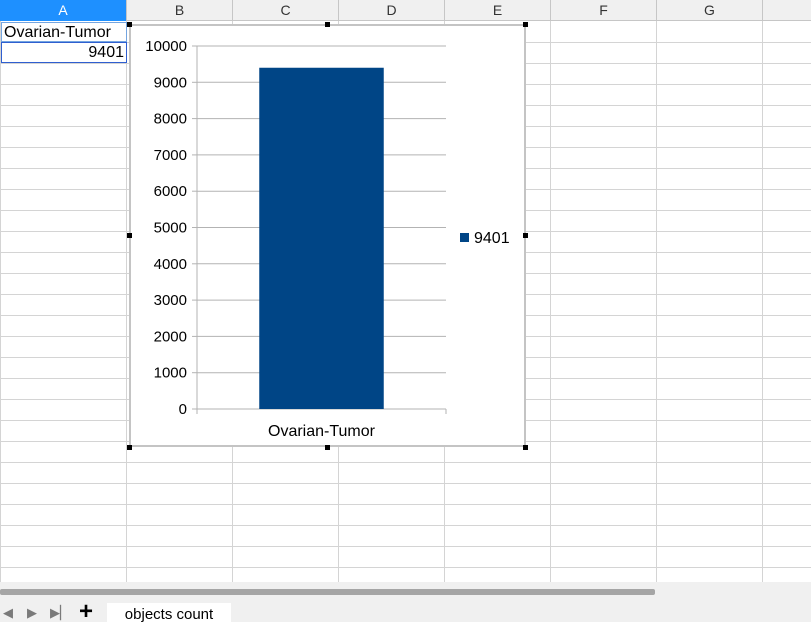 The width and height of the screenshot is (811, 627). What do you see at coordinates (787, 10) in the screenshot?
I see `column-header-h` at bounding box center [787, 10].